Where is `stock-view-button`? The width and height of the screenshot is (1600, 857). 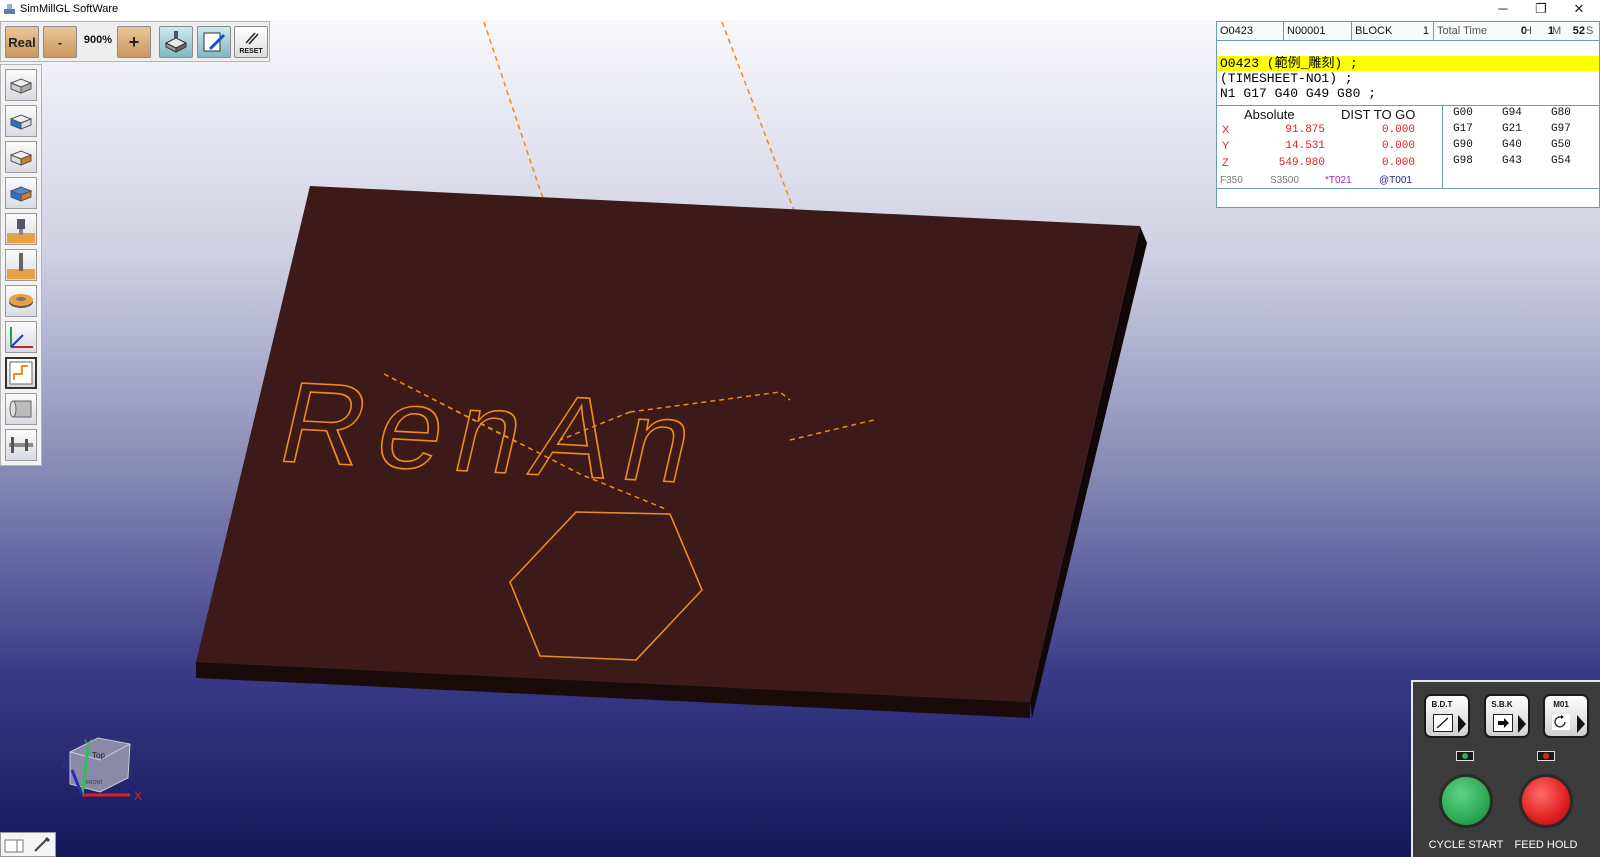 stock-view-button is located at coordinates (176, 42).